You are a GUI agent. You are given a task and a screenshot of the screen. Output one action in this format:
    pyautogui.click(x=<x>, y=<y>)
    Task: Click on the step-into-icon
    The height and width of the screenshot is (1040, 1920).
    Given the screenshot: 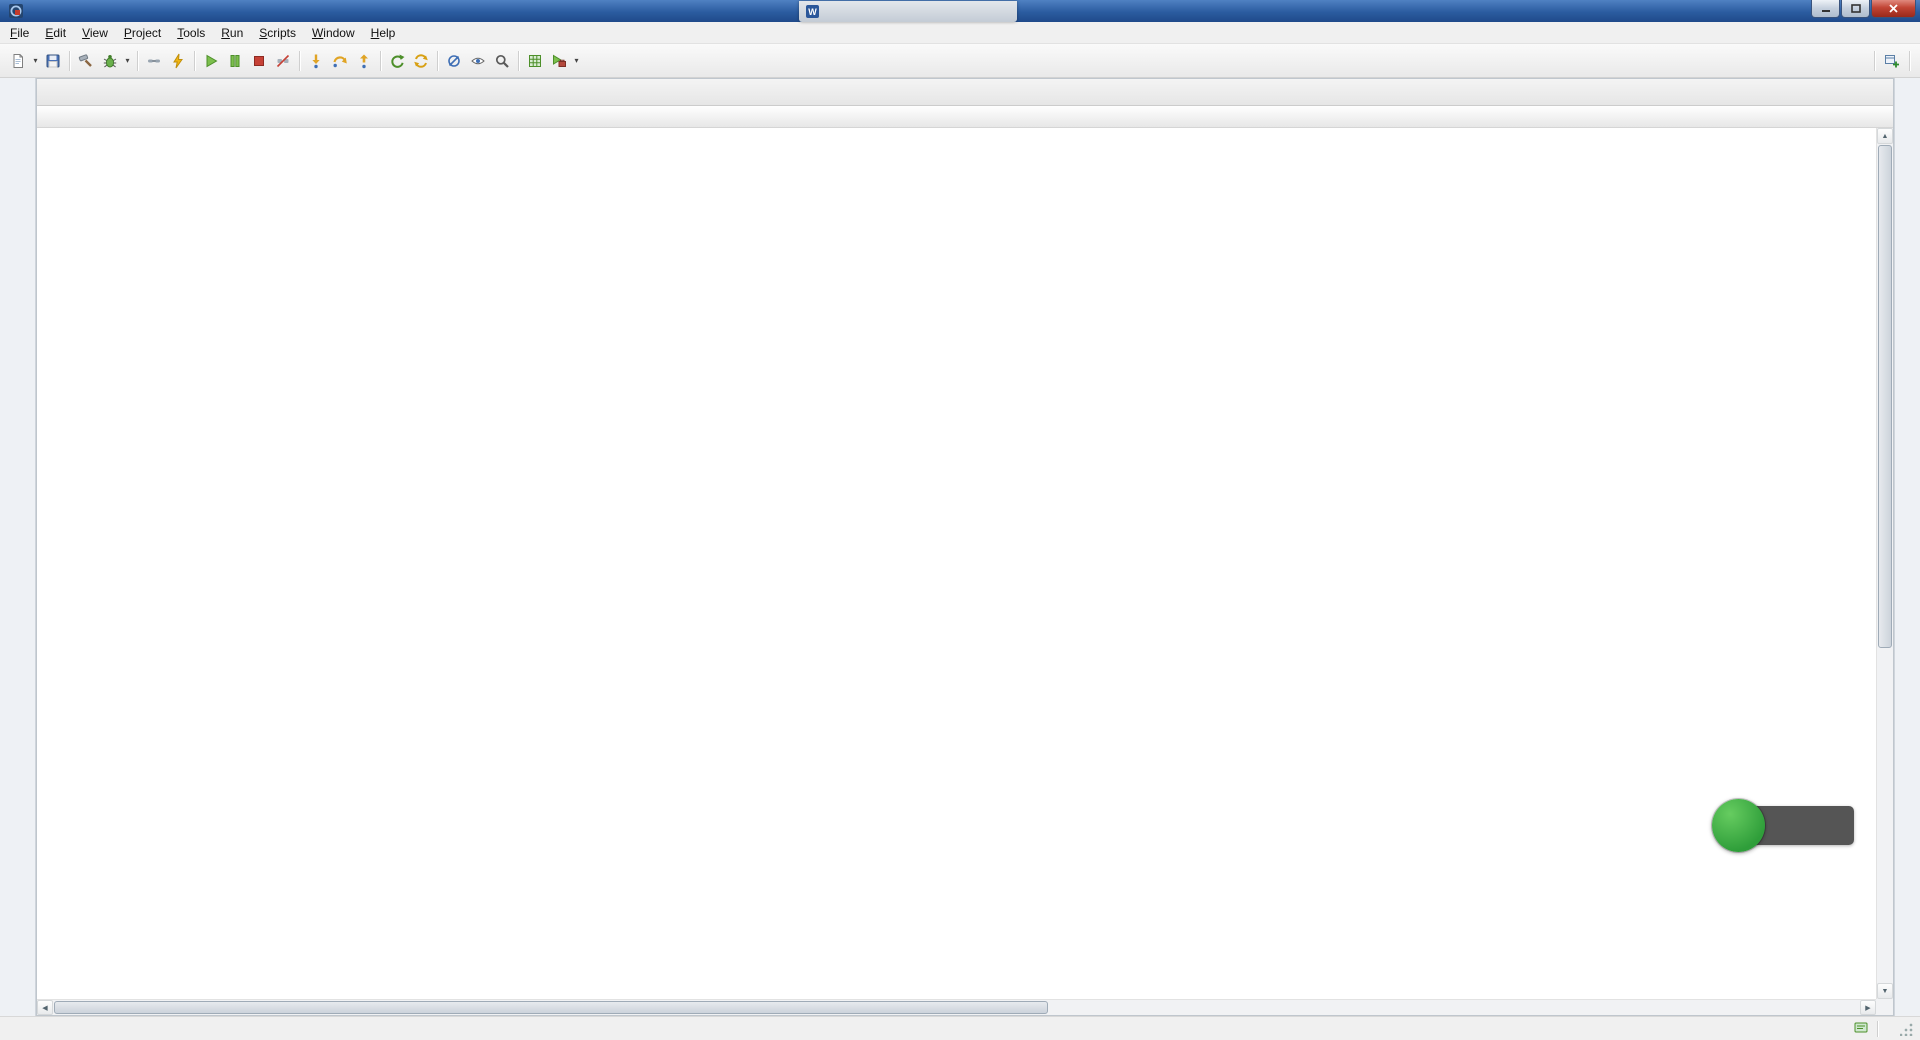 What is the action you would take?
    pyautogui.click(x=316, y=61)
    